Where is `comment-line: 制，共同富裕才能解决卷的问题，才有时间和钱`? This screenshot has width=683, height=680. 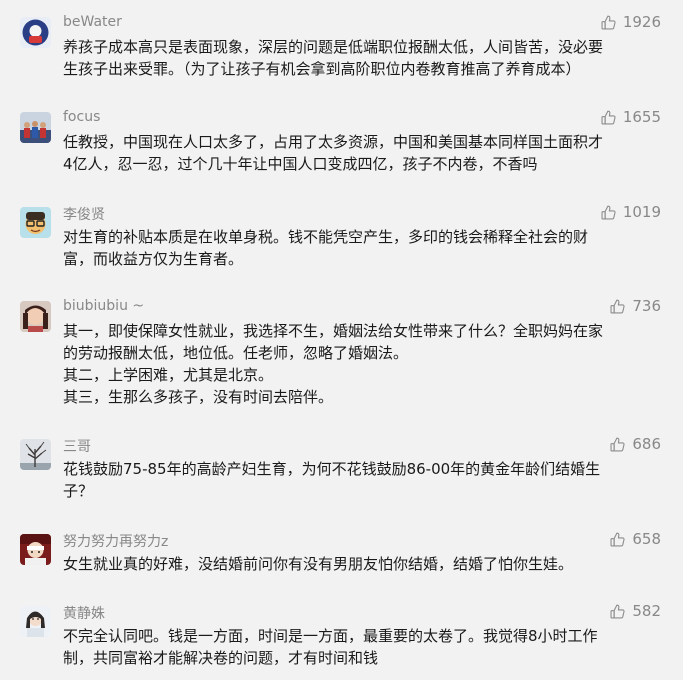
comment-line: 制，共同富裕才能解决卷的问题，才有时间和钱 is located at coordinates (221, 658).